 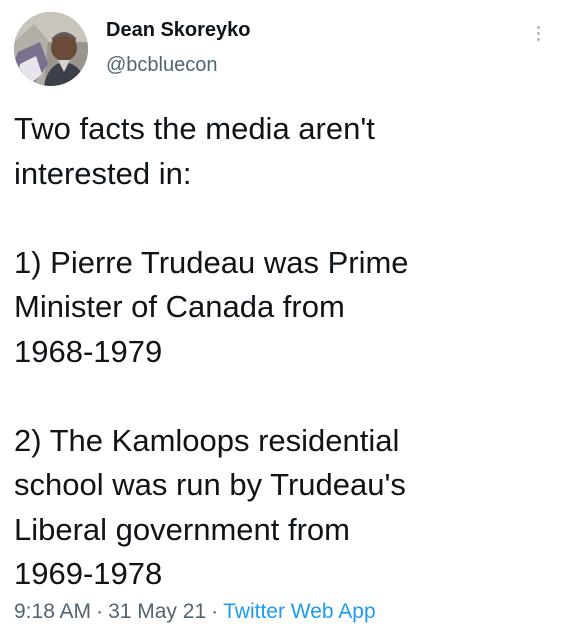 I want to click on tweet-line: Two facts the media aren't, so click(x=194, y=128).